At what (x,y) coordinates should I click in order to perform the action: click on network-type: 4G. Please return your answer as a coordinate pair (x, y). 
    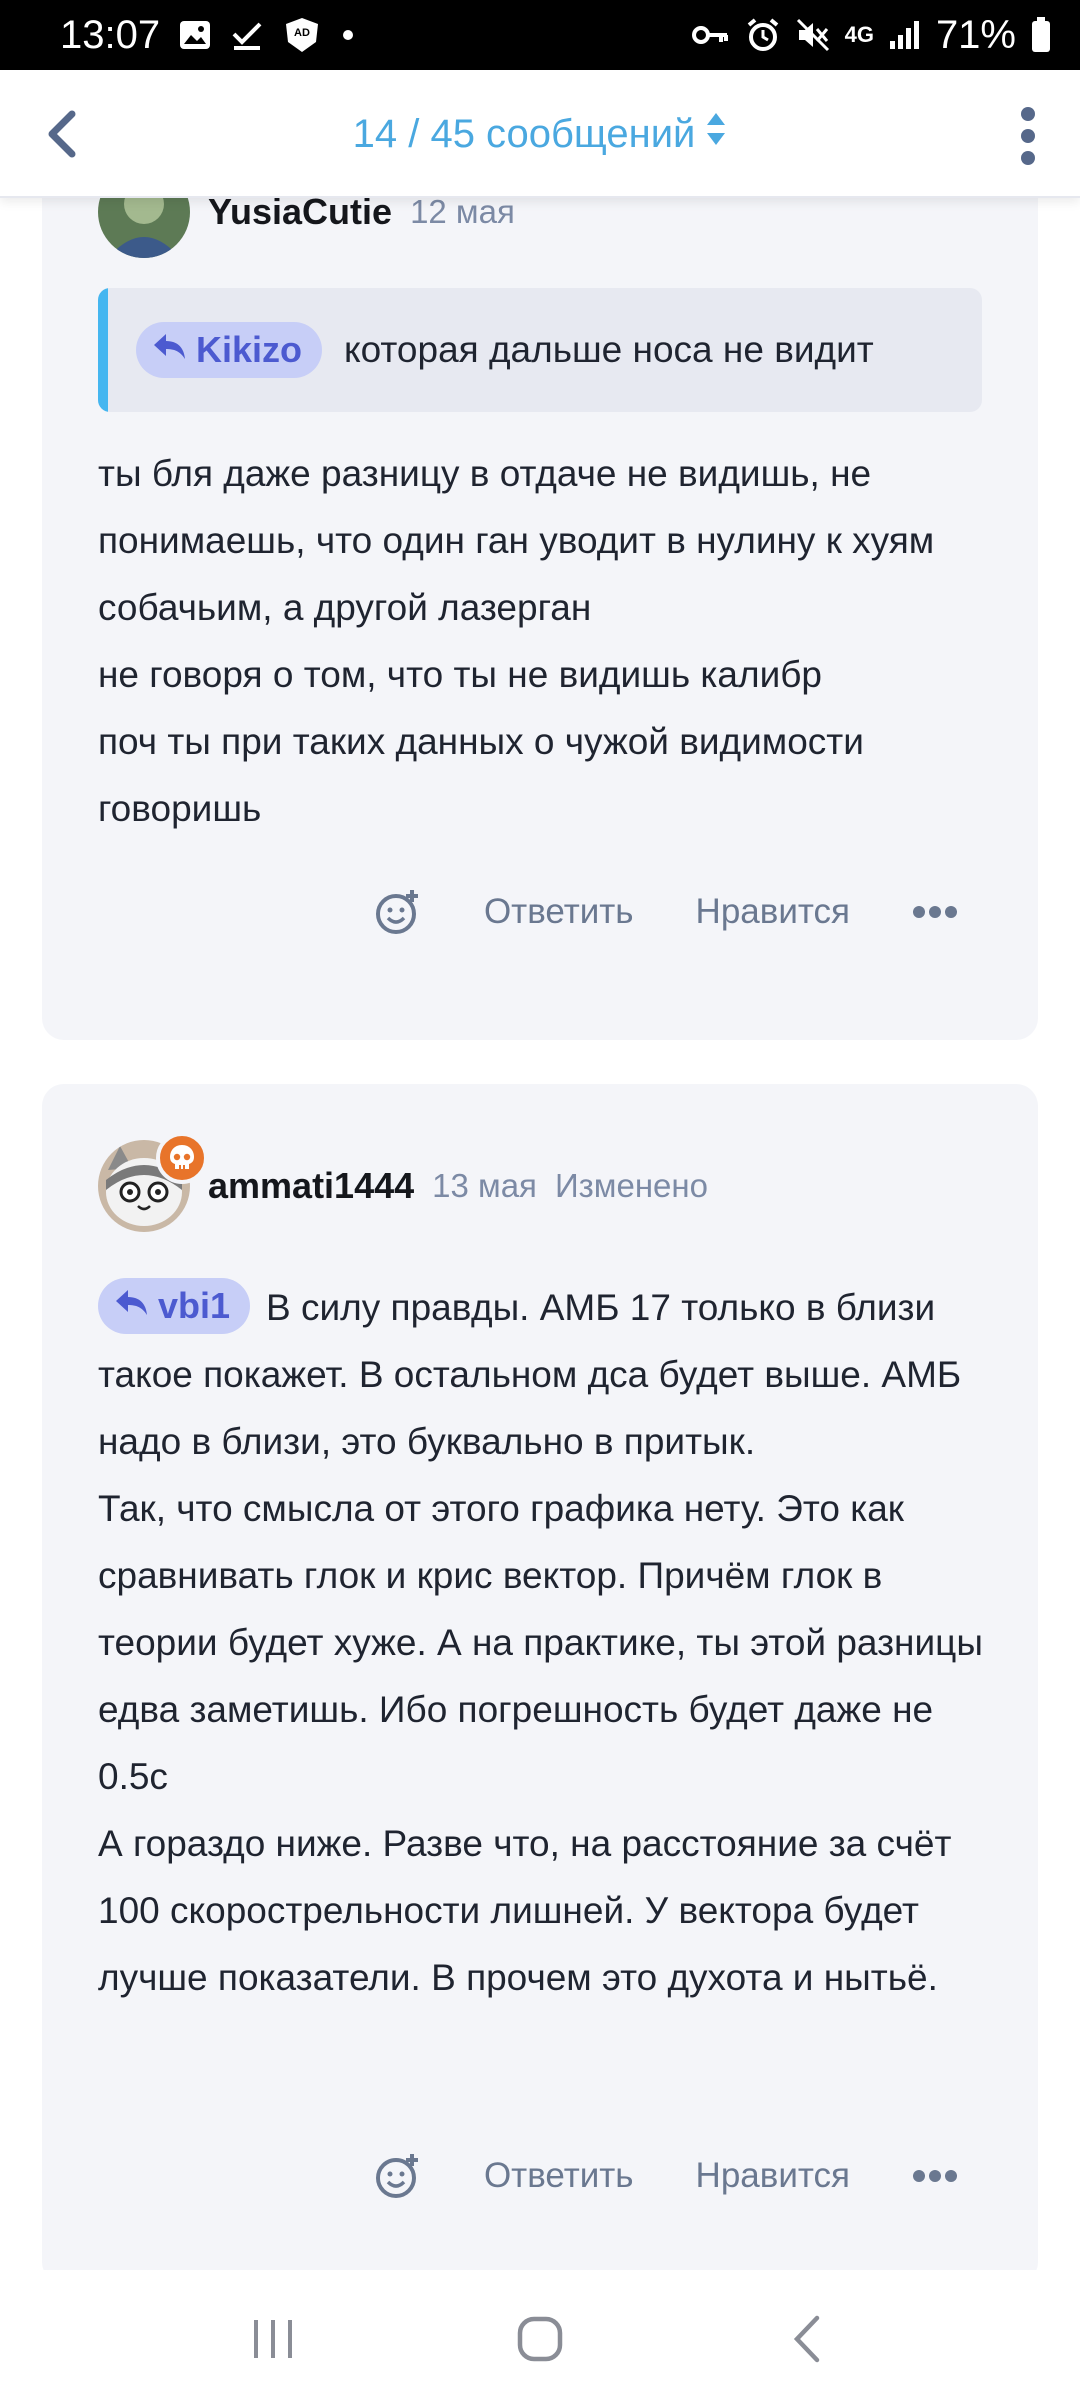
    Looking at the image, I should click on (859, 34).